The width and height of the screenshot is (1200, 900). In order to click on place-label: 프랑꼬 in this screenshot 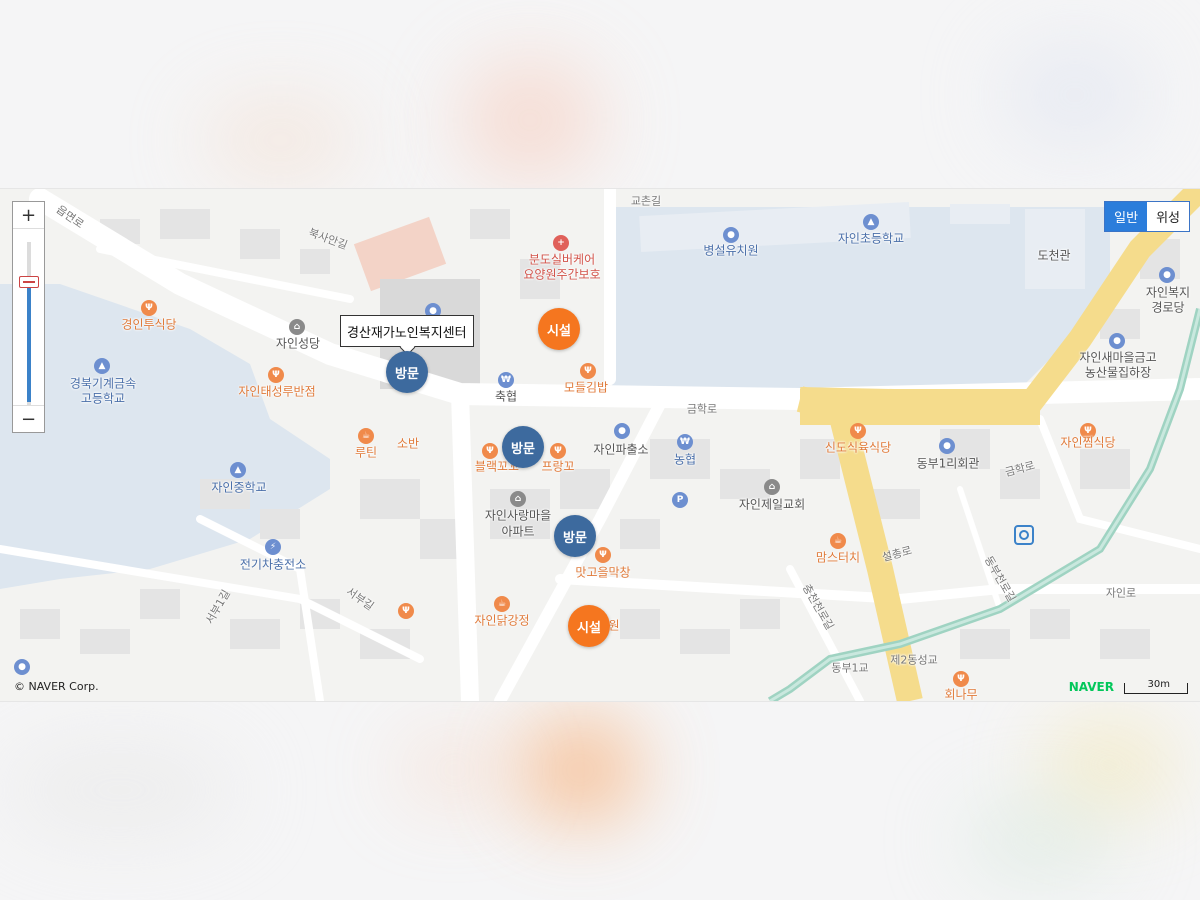, I will do `click(558, 466)`.